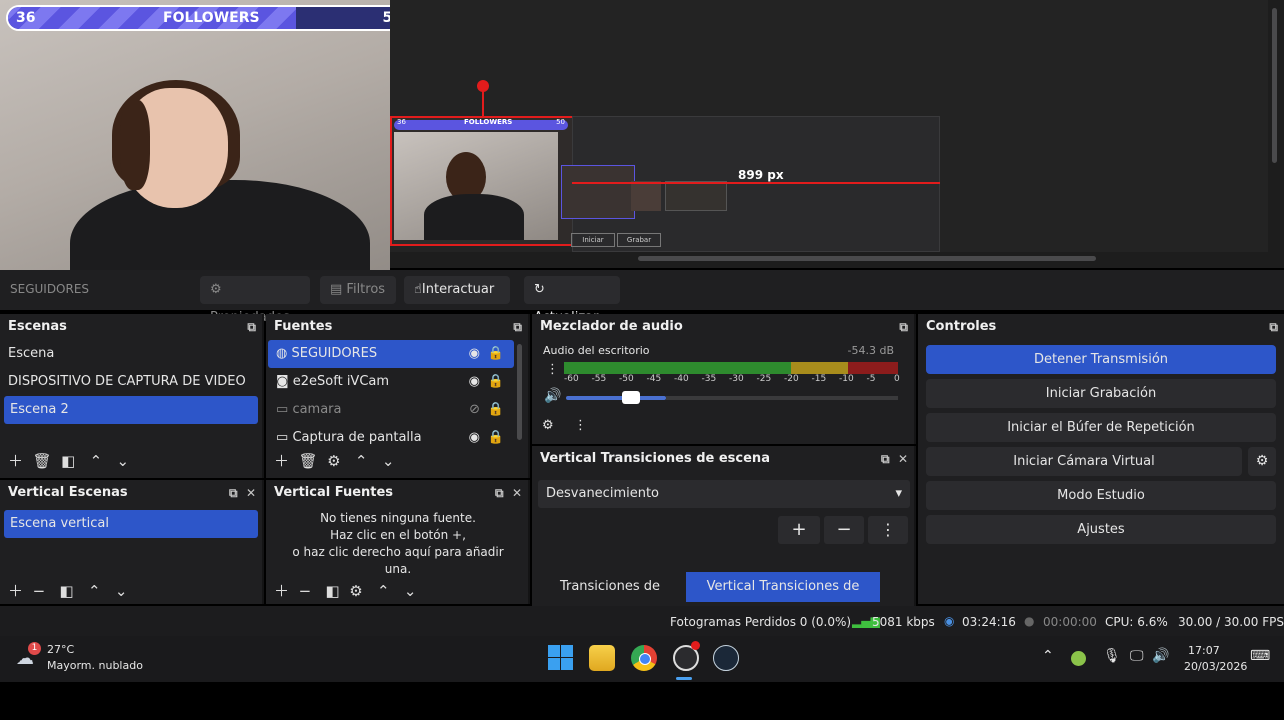 Image resolution: width=1284 pixels, height=720 pixels. Describe the element at coordinates (610, 598) in the screenshot. I see `tab-transitions: Transiciones de escena` at that location.